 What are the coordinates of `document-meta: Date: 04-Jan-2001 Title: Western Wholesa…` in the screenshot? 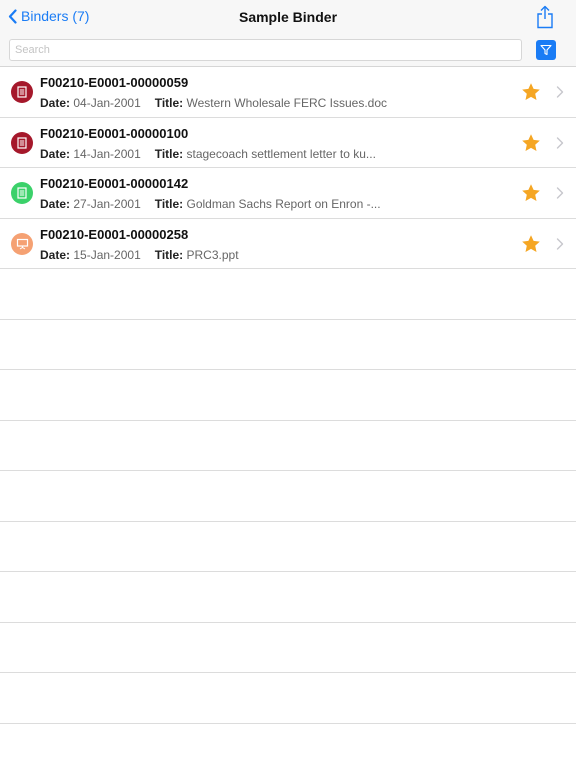 It's located at (213, 103).